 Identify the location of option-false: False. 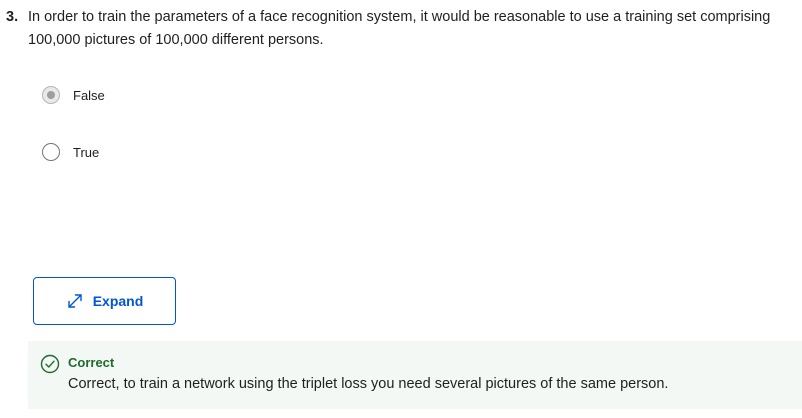
(73, 95).